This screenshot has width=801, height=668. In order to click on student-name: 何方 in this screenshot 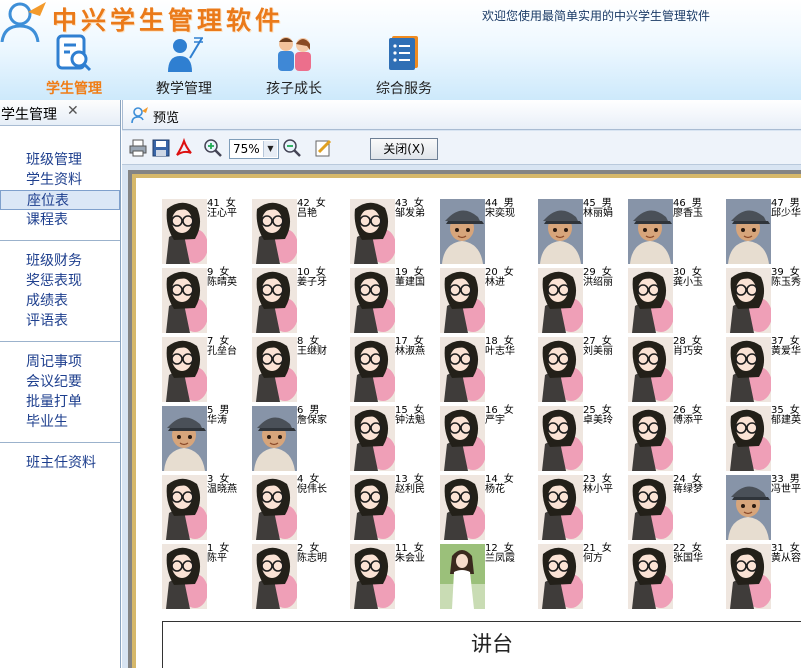, I will do `click(593, 558)`.